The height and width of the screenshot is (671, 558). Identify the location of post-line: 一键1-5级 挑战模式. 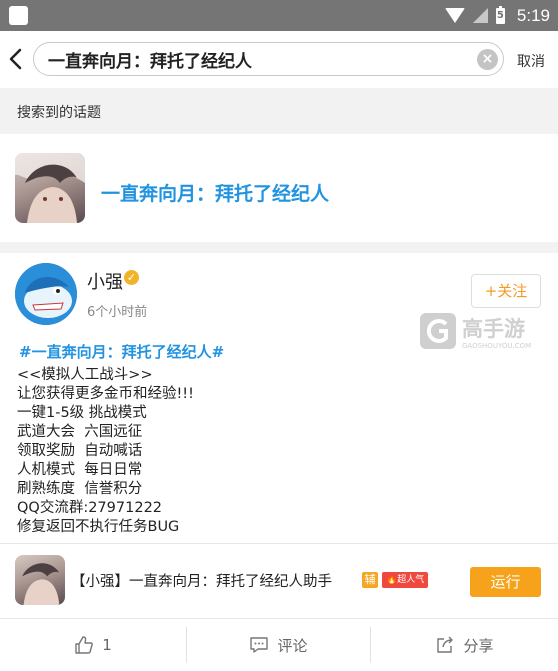
(82, 413).